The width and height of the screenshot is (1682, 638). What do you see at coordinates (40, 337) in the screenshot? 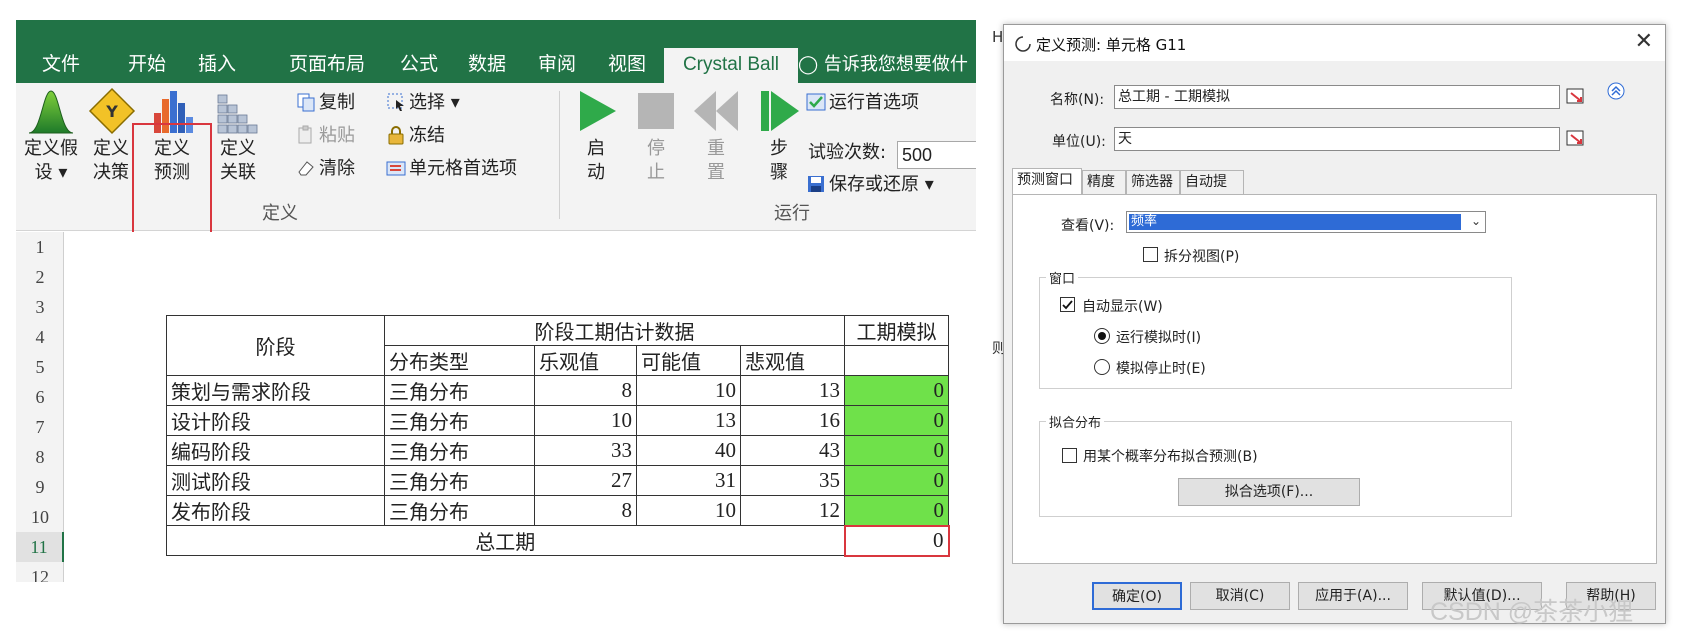
I see `row-header: 4` at bounding box center [40, 337].